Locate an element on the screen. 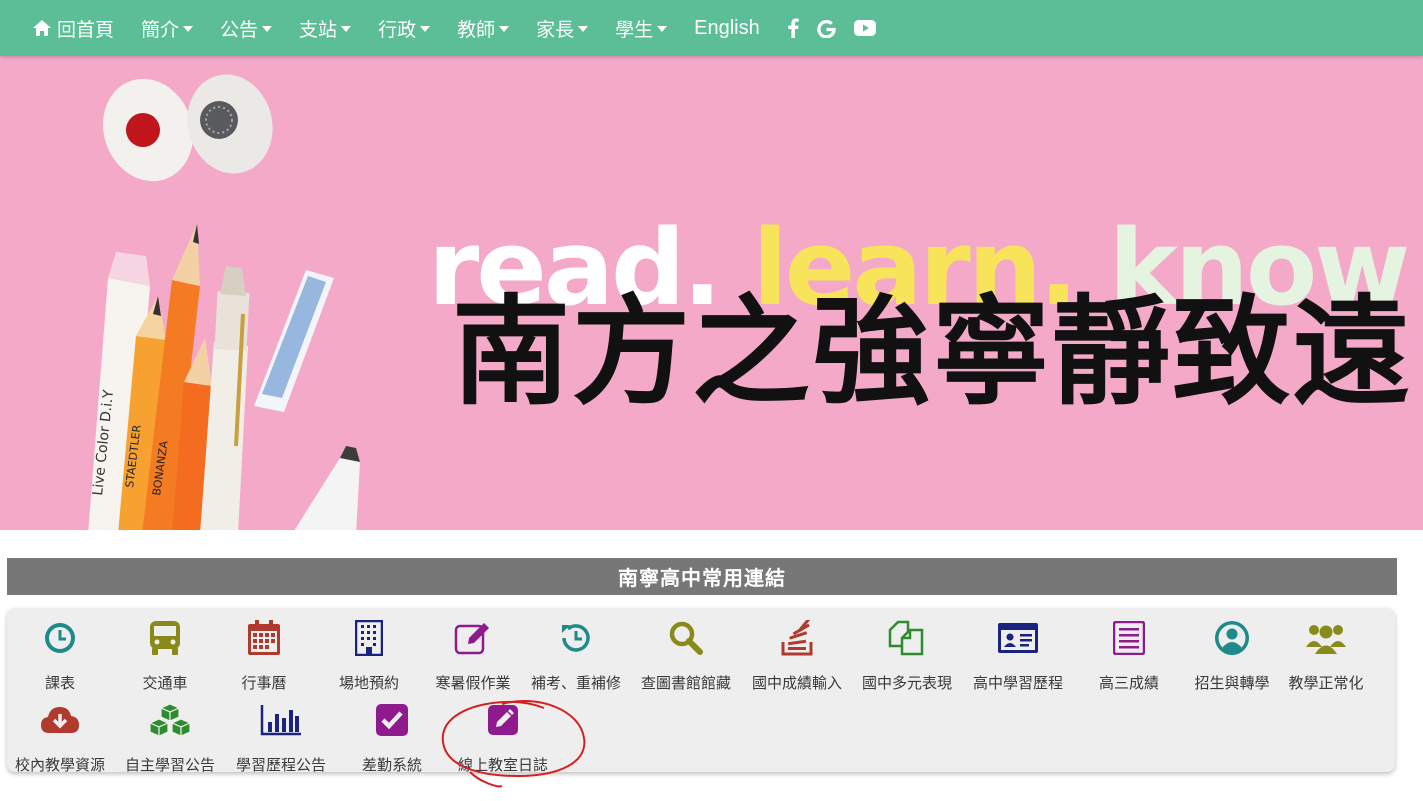  links-section-title: 南寧高中常用連結 is located at coordinates (702, 576).